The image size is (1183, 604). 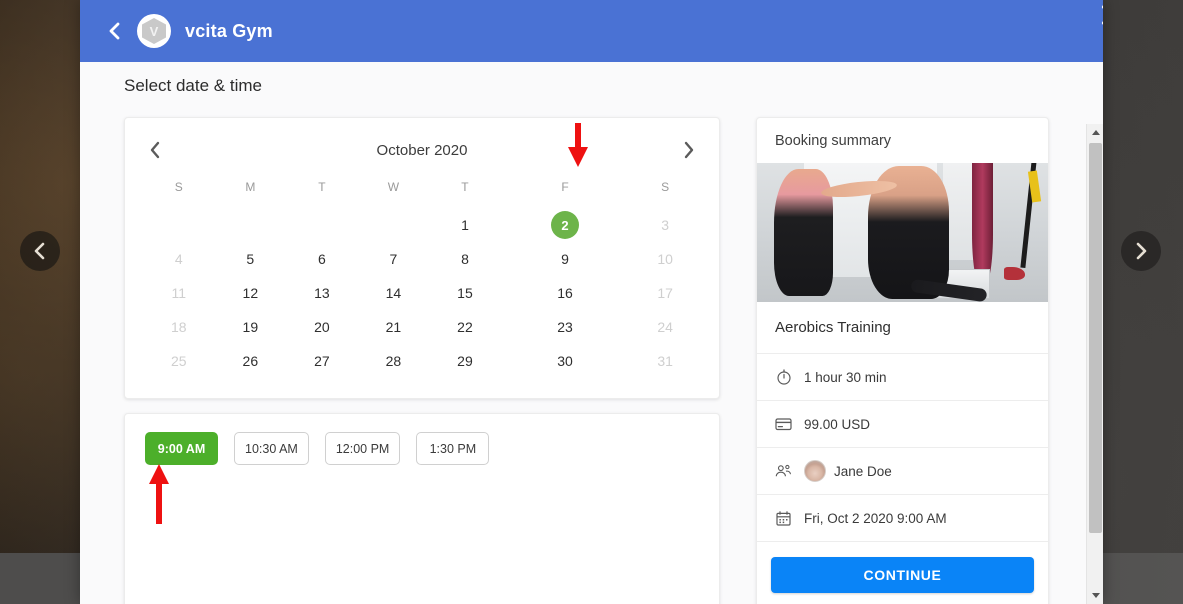 I want to click on photo-person-left, so click(x=803, y=232).